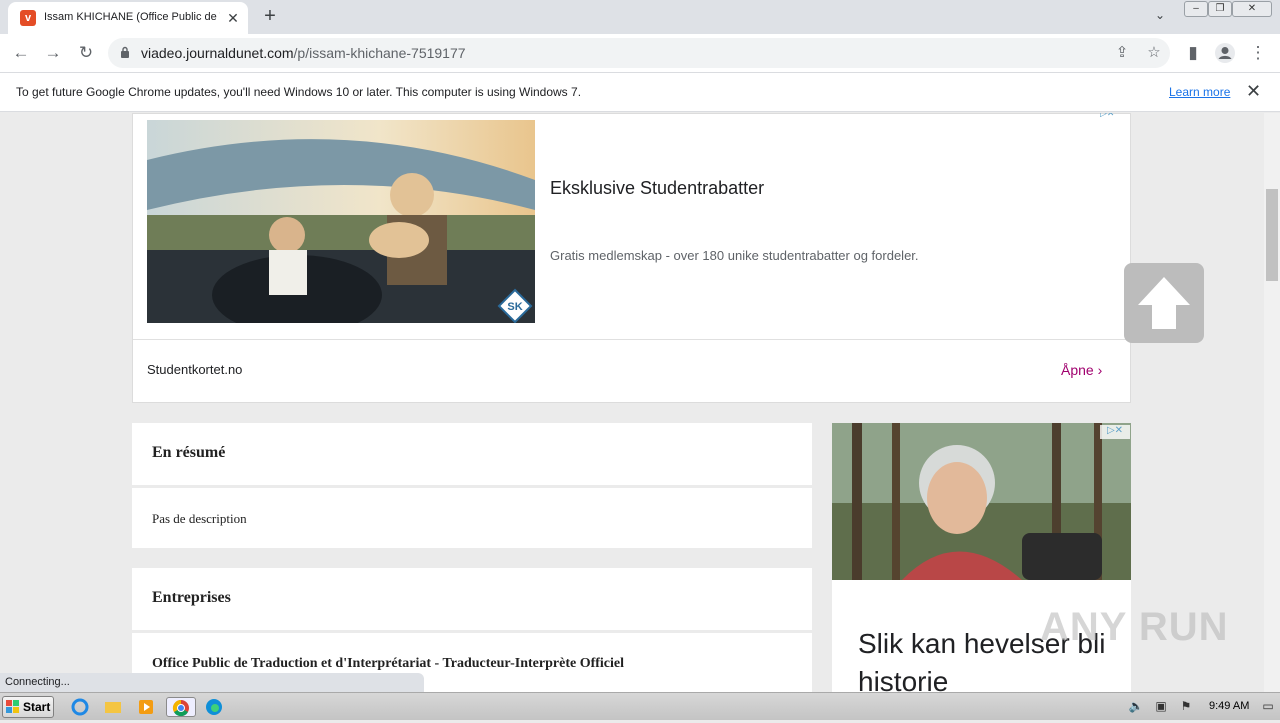  Describe the element at coordinates (1258, 53) in the screenshot. I see `chrome-menu-icon: ⋮` at that location.